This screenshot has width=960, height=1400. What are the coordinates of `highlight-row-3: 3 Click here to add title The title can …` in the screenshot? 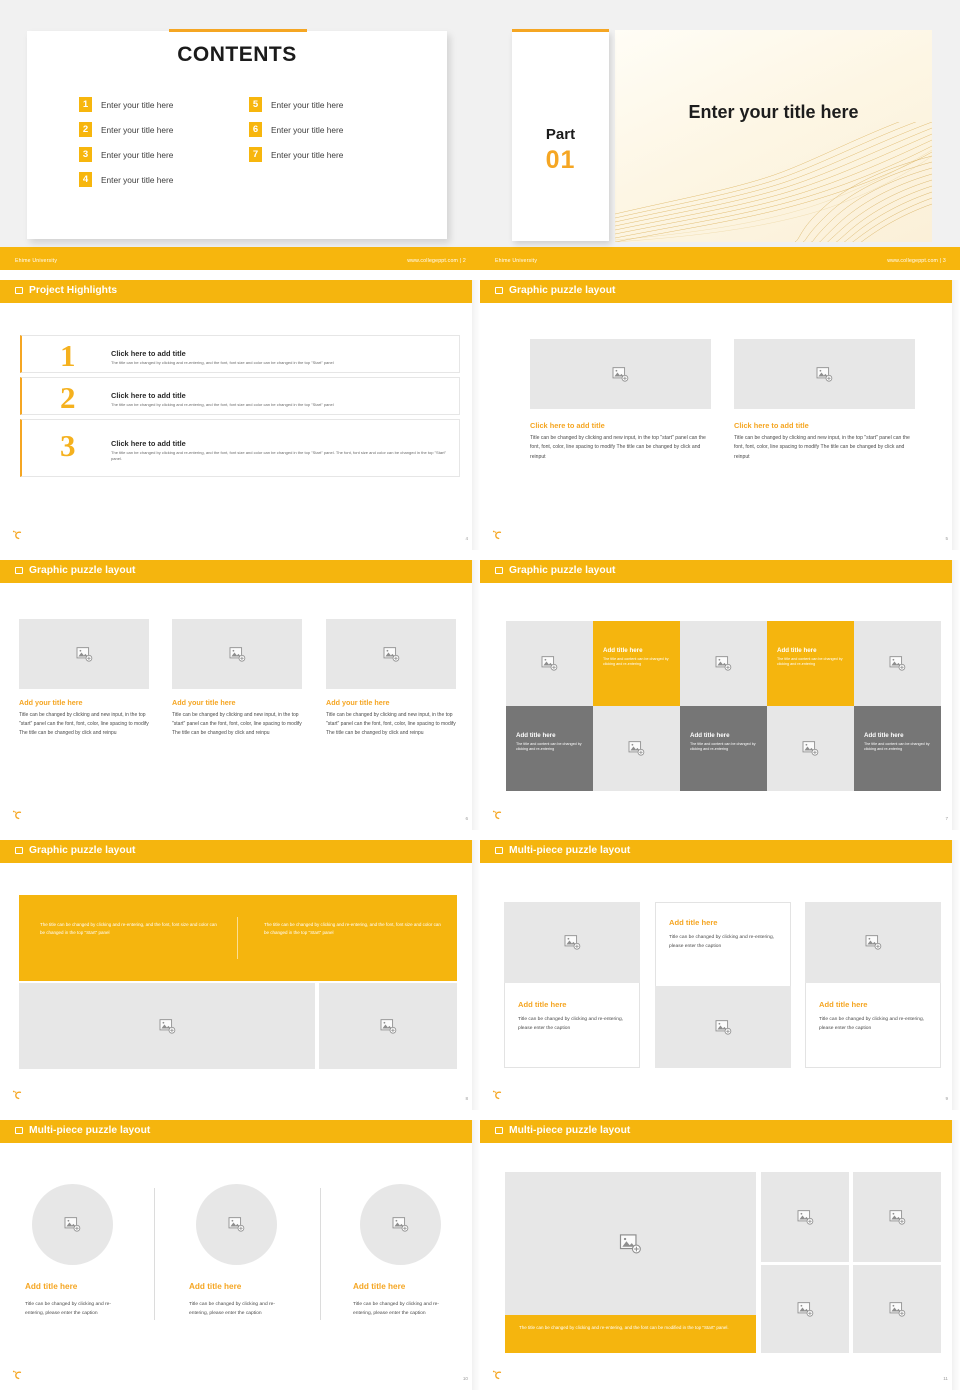 It's located at (240, 448).